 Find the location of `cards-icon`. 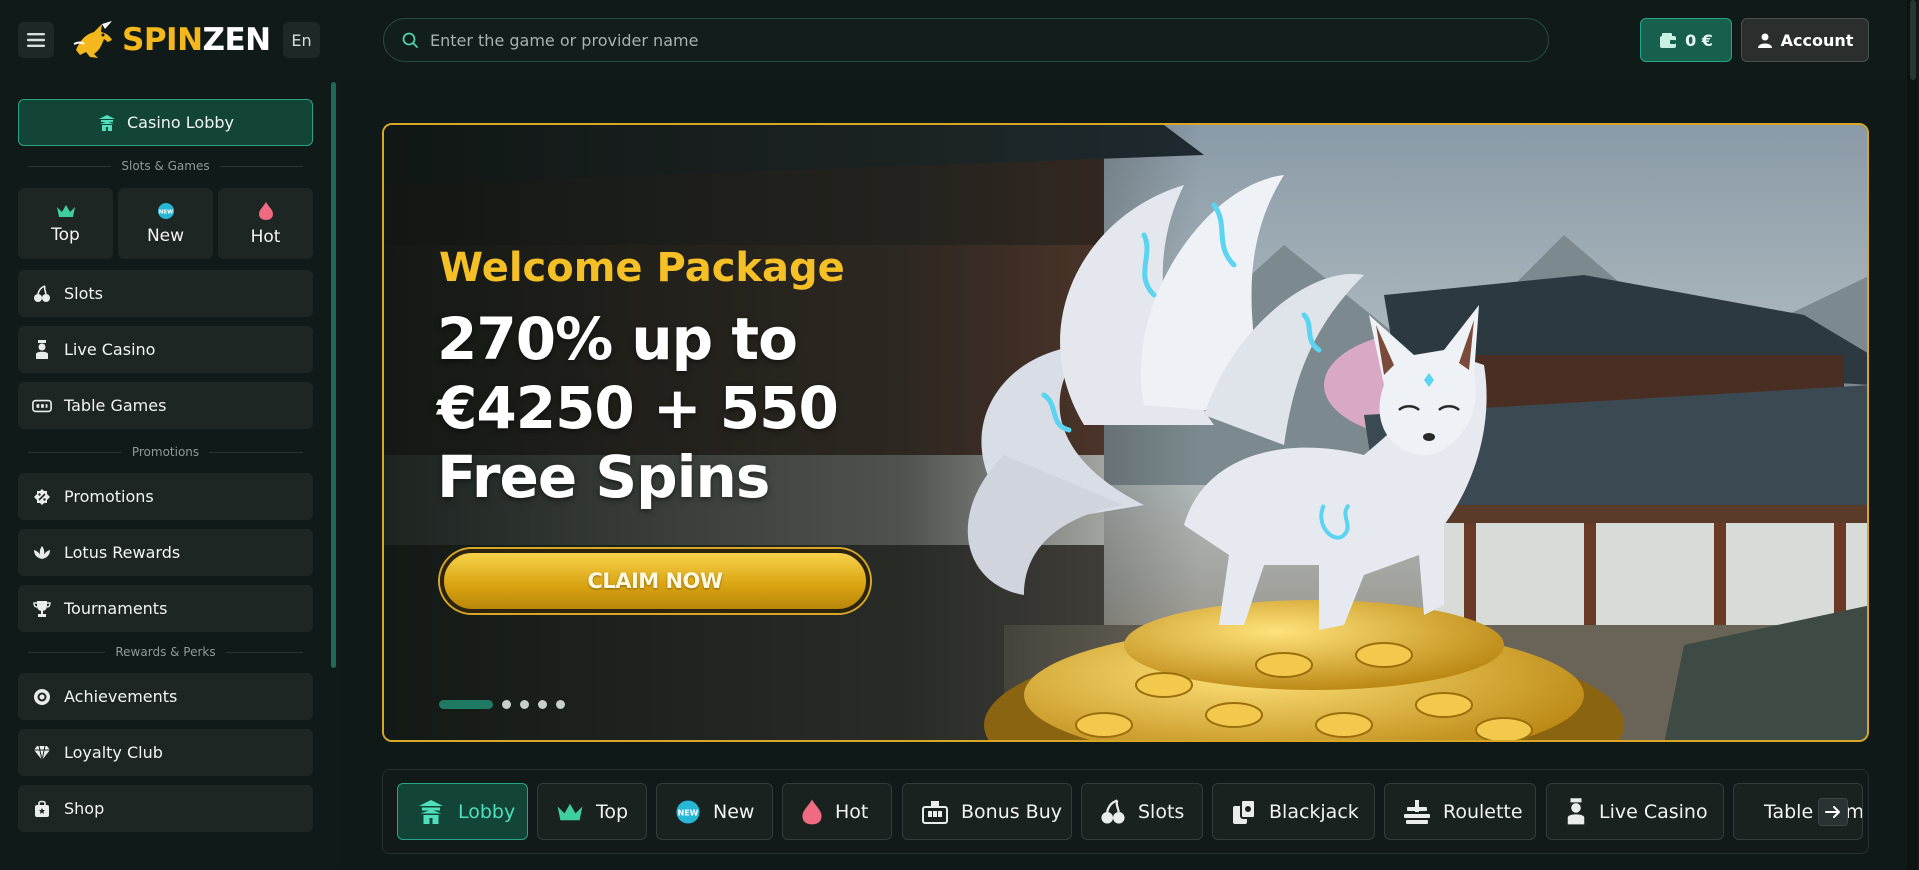

cards-icon is located at coordinates (1244, 811).